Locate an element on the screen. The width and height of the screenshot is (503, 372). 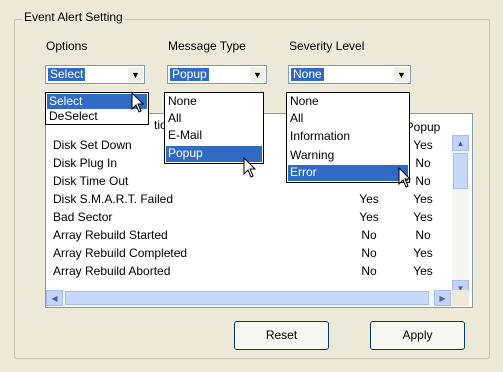
horizontal-scroll-thumb is located at coordinates (247, 298).